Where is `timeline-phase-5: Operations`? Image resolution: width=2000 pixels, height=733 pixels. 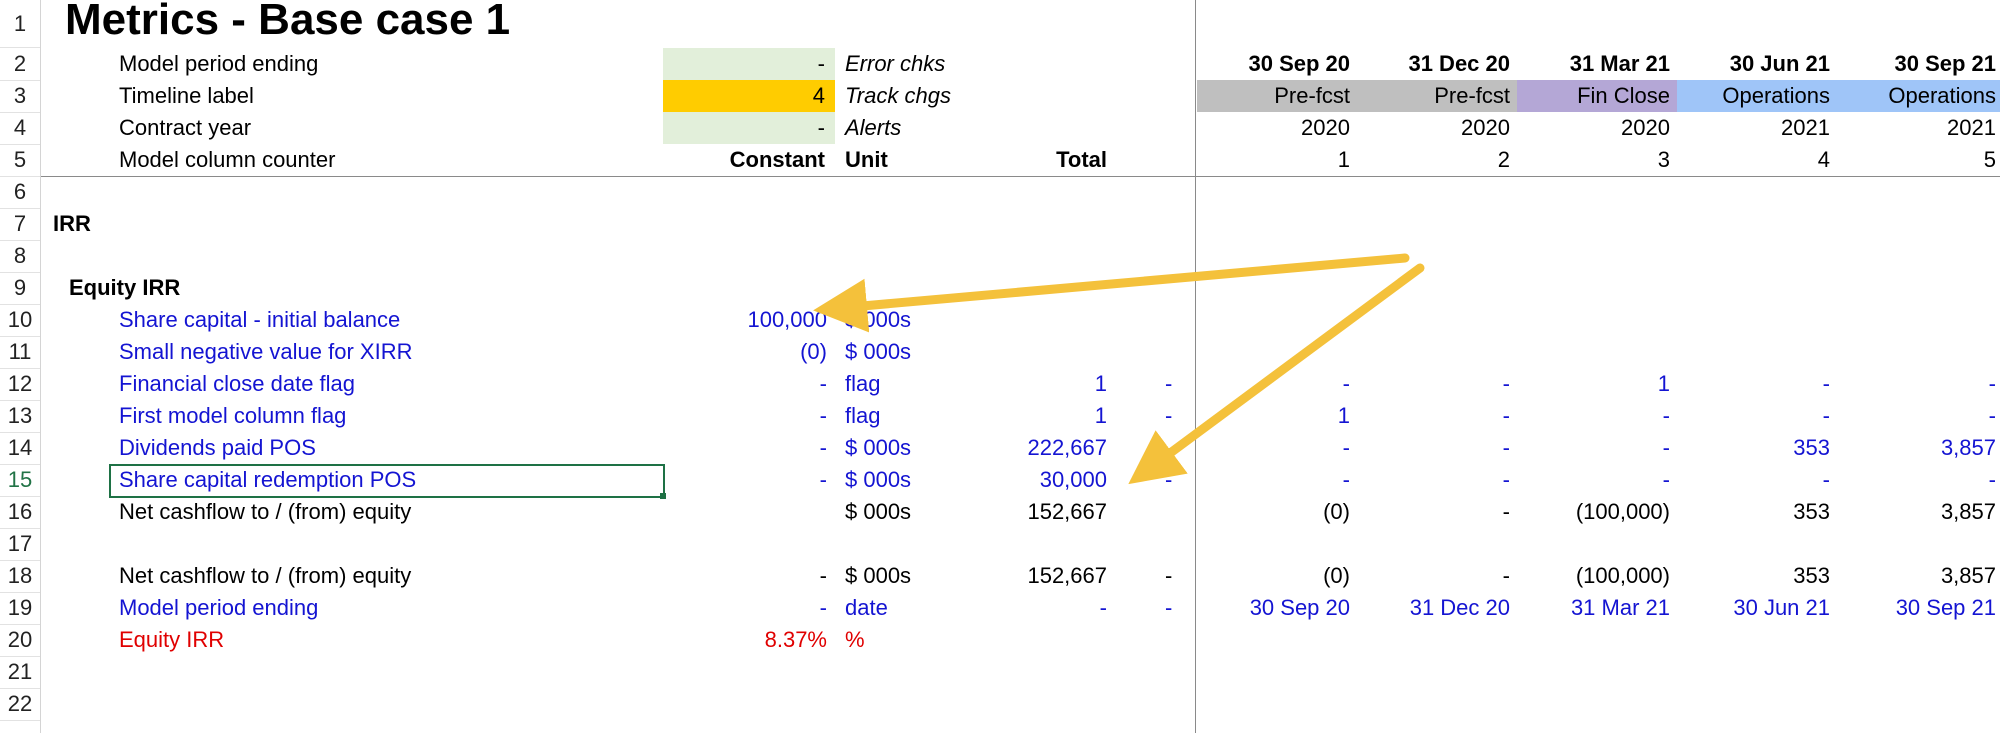 timeline-phase-5: Operations is located at coordinates (1916, 96).